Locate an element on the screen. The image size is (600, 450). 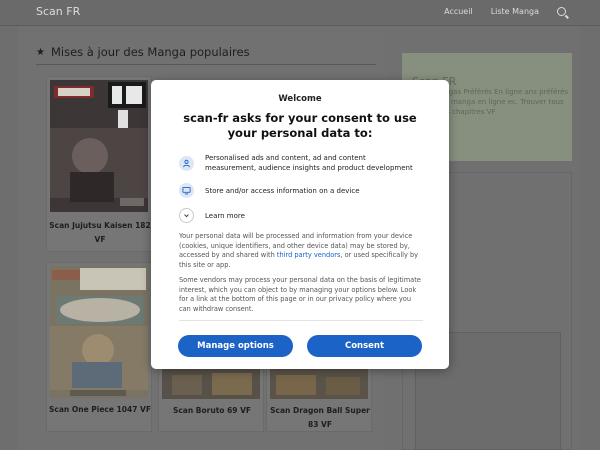
consent-divider is located at coordinates (301, 320).